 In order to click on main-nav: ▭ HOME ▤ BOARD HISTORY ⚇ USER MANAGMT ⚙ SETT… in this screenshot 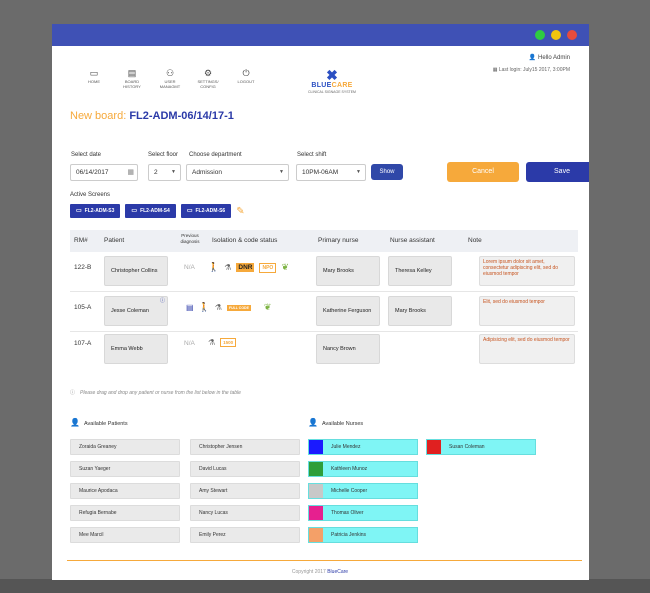, I will do `click(170, 78)`.